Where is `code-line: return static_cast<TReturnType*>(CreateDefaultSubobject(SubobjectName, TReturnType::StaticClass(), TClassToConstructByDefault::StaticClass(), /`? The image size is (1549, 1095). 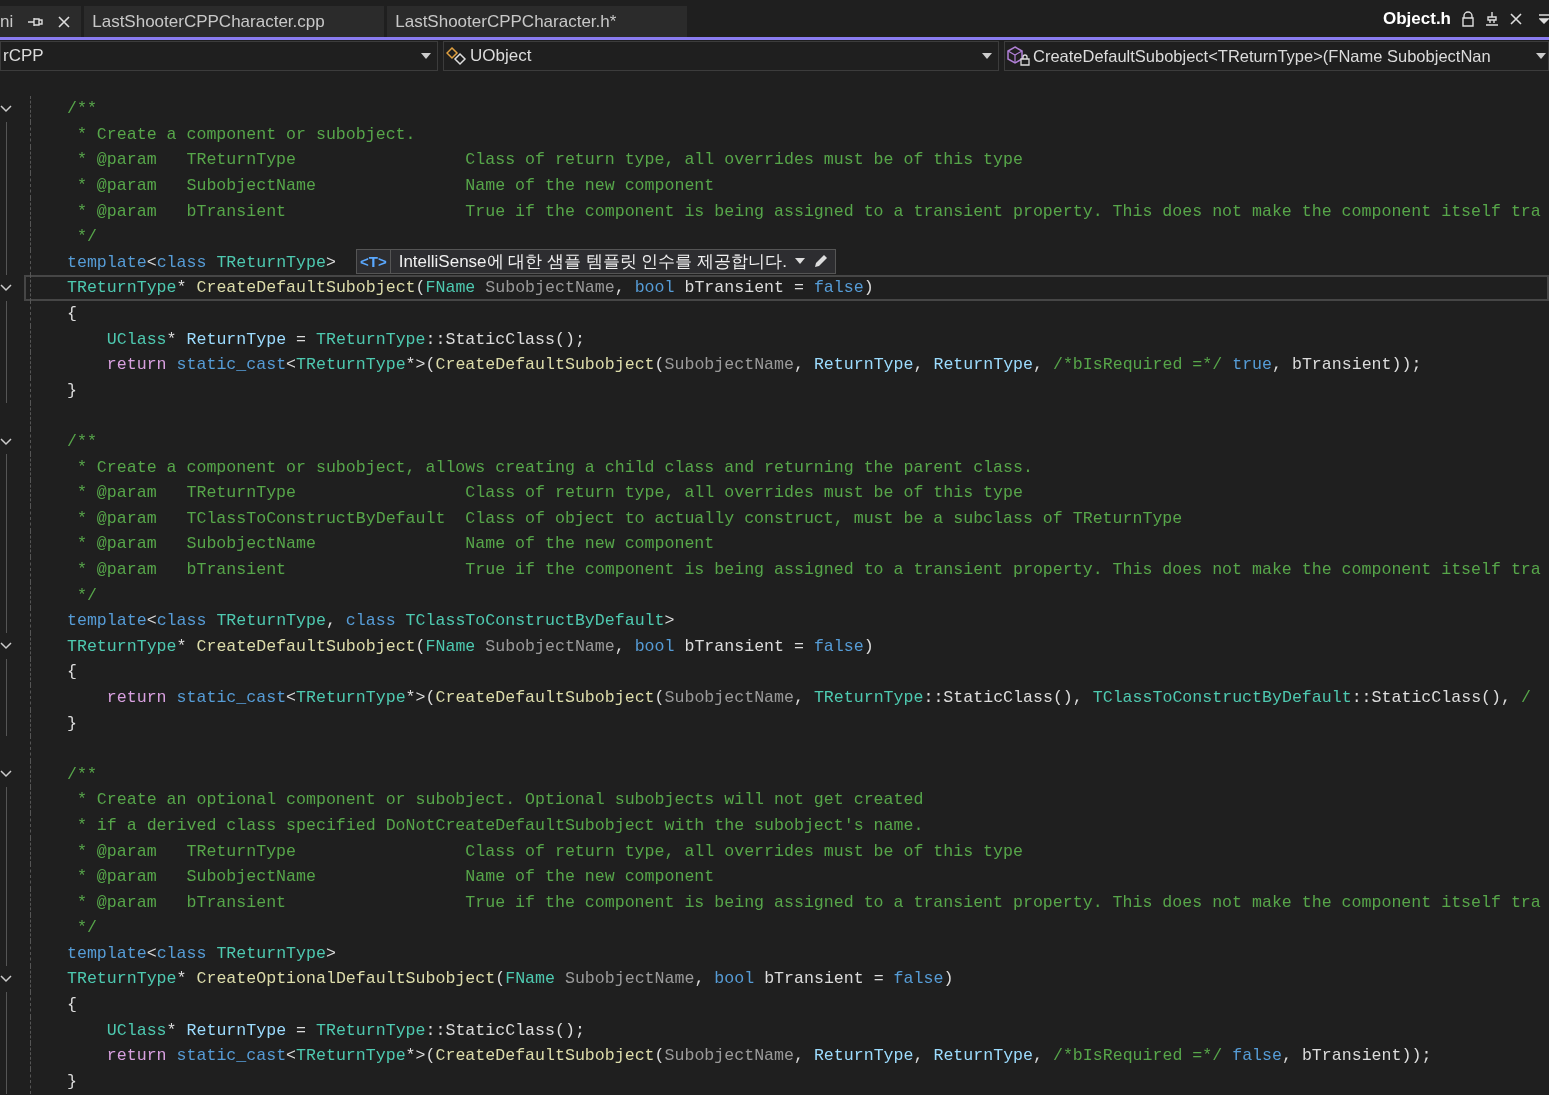 code-line: return static_cast<TReturnType*>(CreateDefaultSubobject(SubobjectName, TReturnType::StaticClass(), TClassToConstructByDefault::StaticClass(), / is located at coordinates (818, 697).